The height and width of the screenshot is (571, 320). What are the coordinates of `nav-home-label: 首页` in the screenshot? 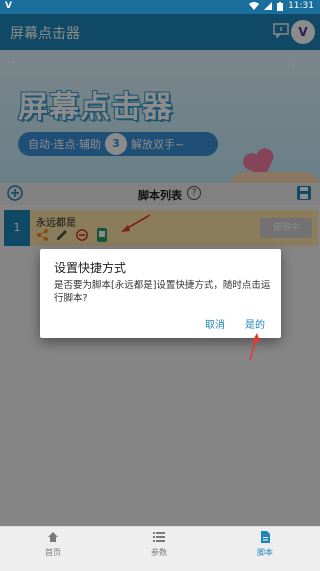 It's located at (53, 552).